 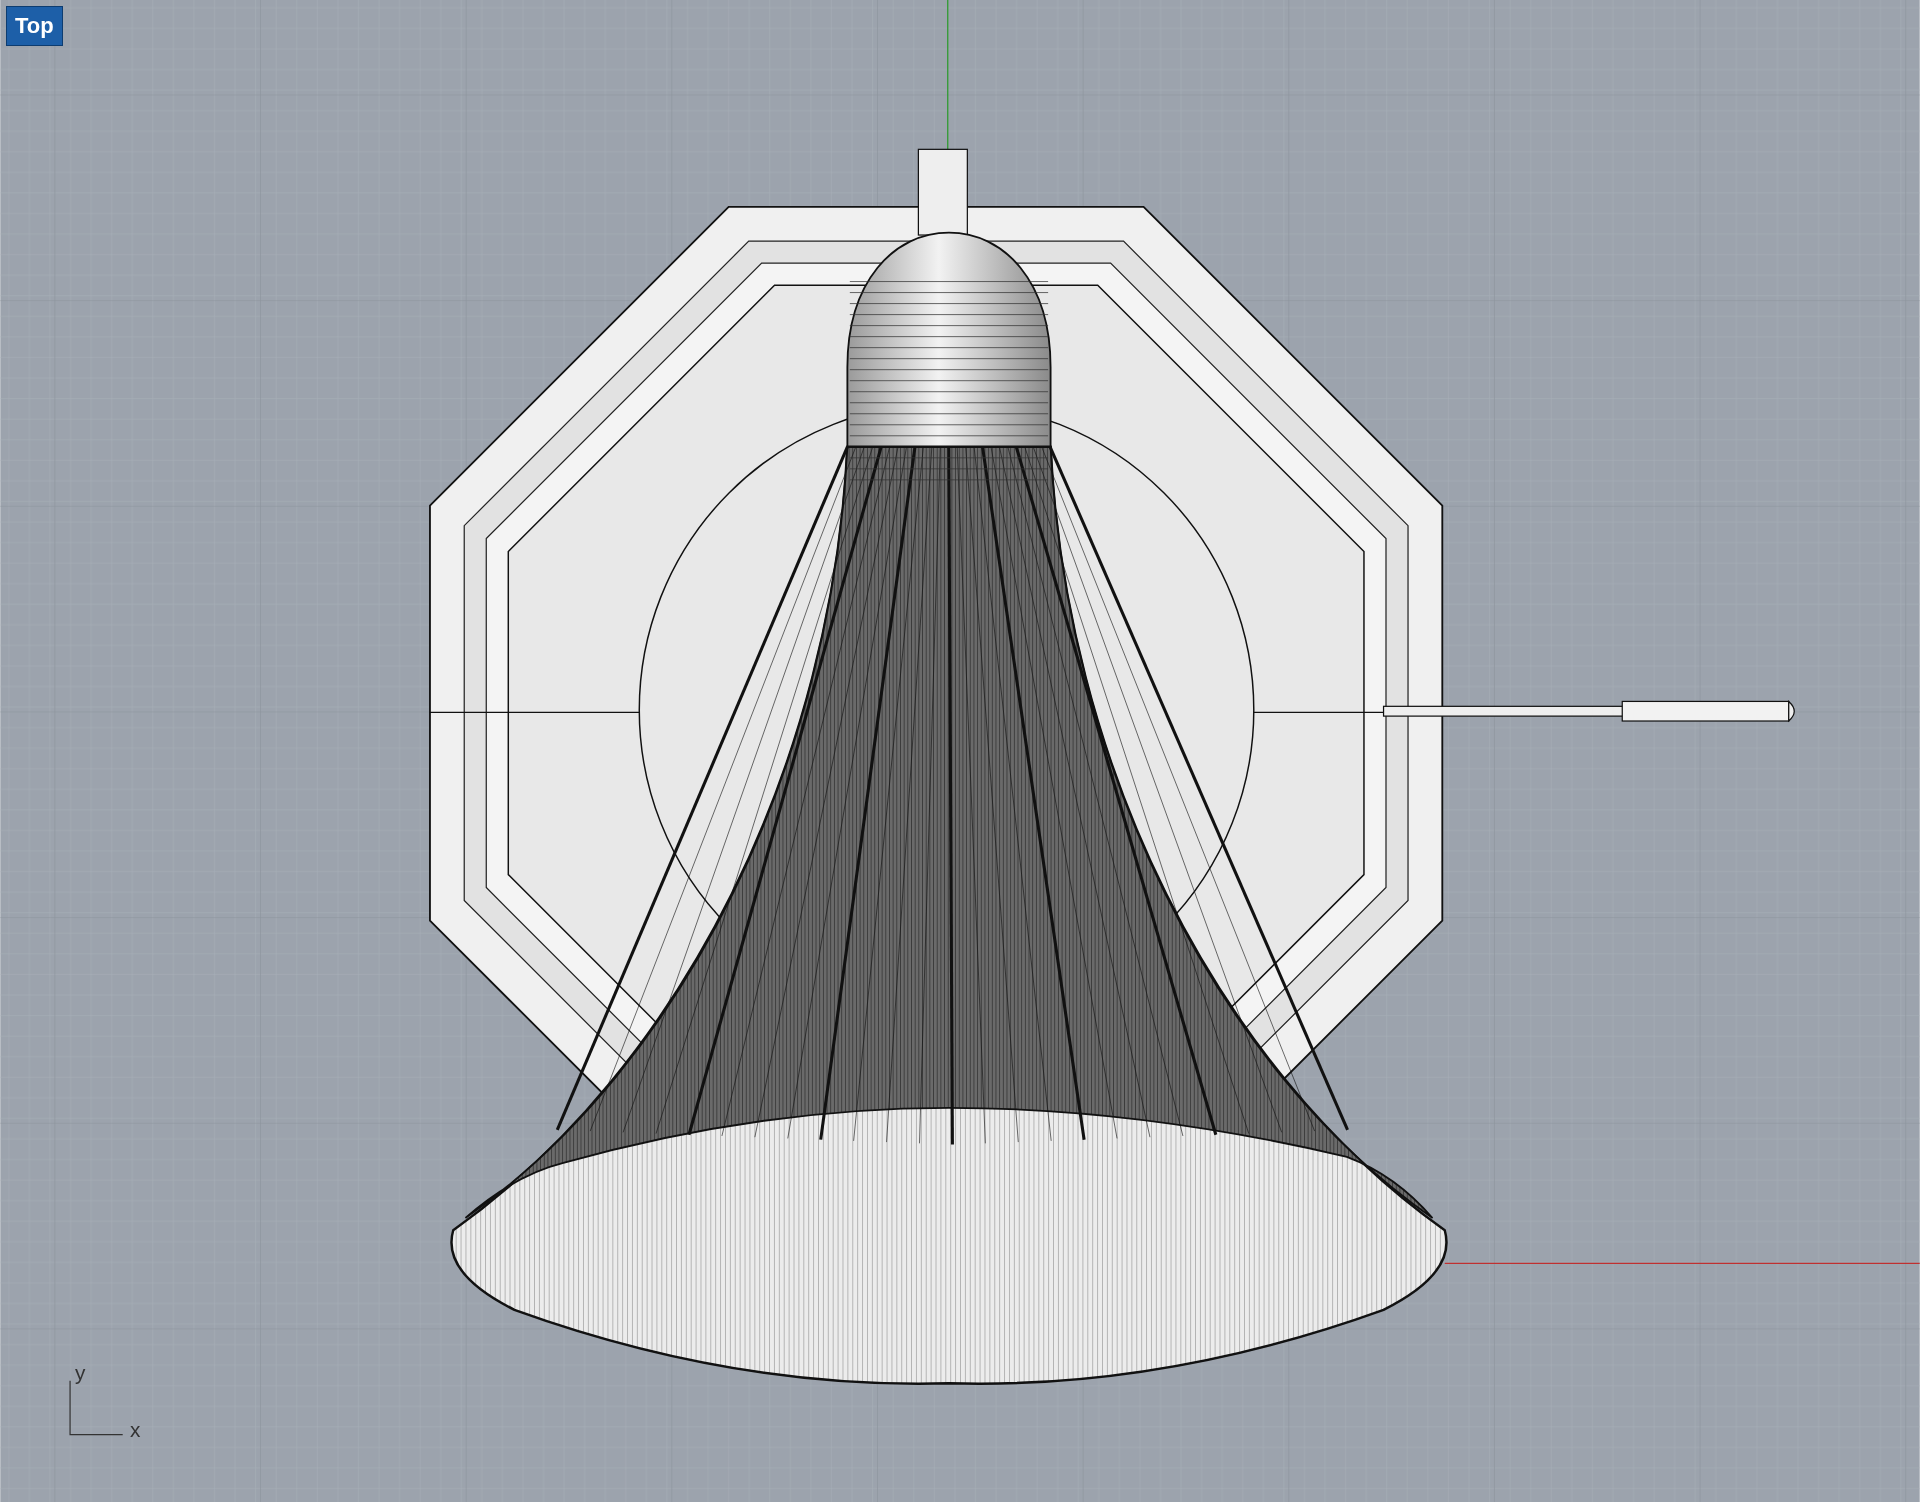 What do you see at coordinates (135, 1430) in the screenshot?
I see `x-axis-label: x` at bounding box center [135, 1430].